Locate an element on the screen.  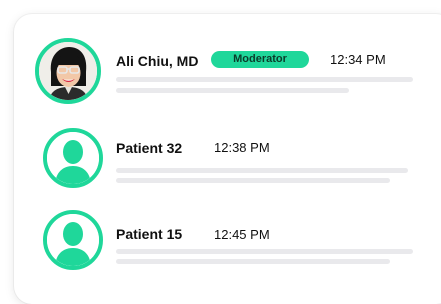
sender-name: Patient 32 is located at coordinates (149, 148).